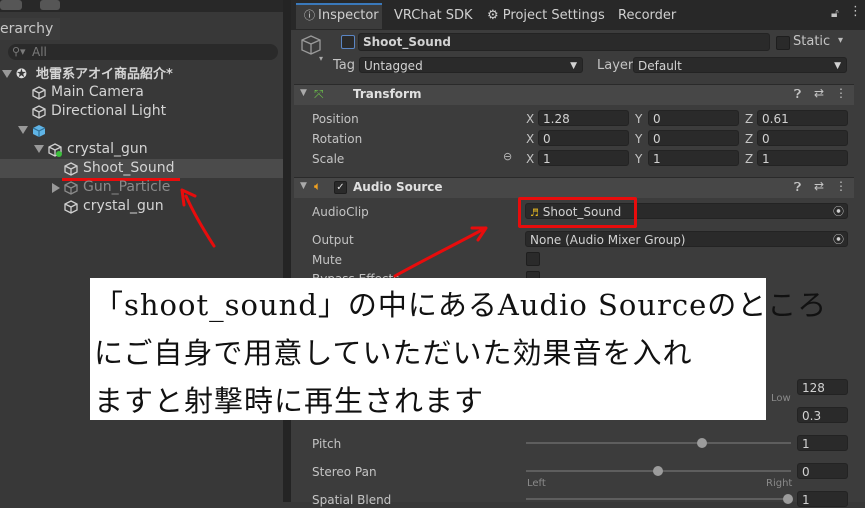 Image resolution: width=865 pixels, height=508 pixels. What do you see at coordinates (822, 499) in the screenshot?
I see `spatial-blend-field: 1` at bounding box center [822, 499].